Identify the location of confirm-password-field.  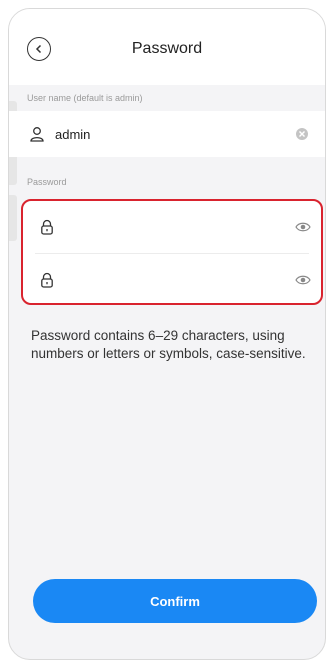
(172, 278).